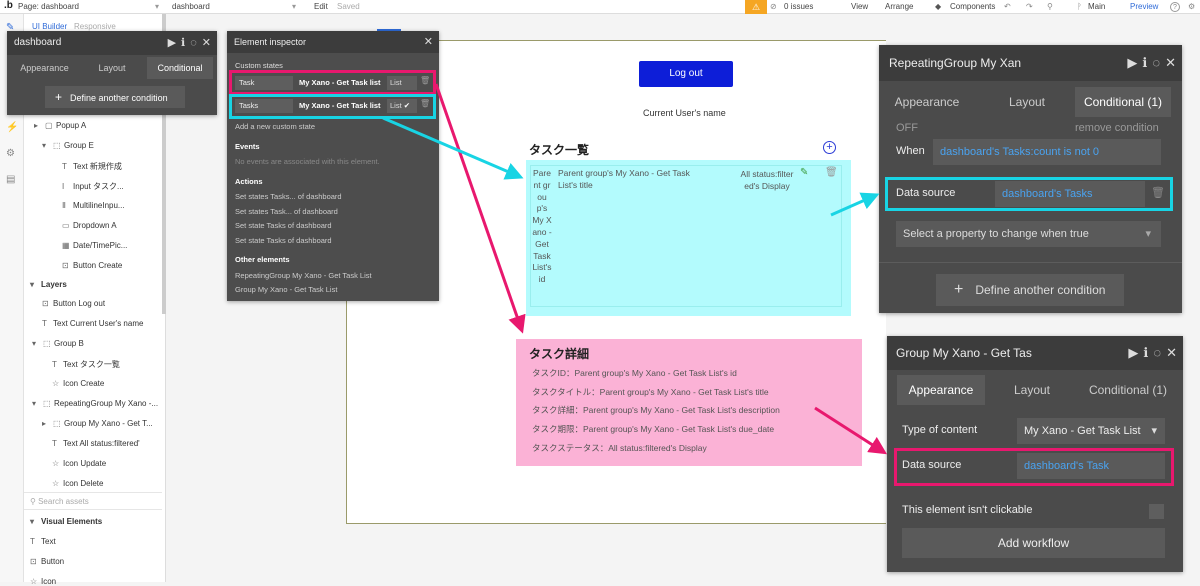 The width and height of the screenshot is (1200, 586). What do you see at coordinates (92, 323) in the screenshot?
I see `layer-item: T Text Current User's name` at bounding box center [92, 323].